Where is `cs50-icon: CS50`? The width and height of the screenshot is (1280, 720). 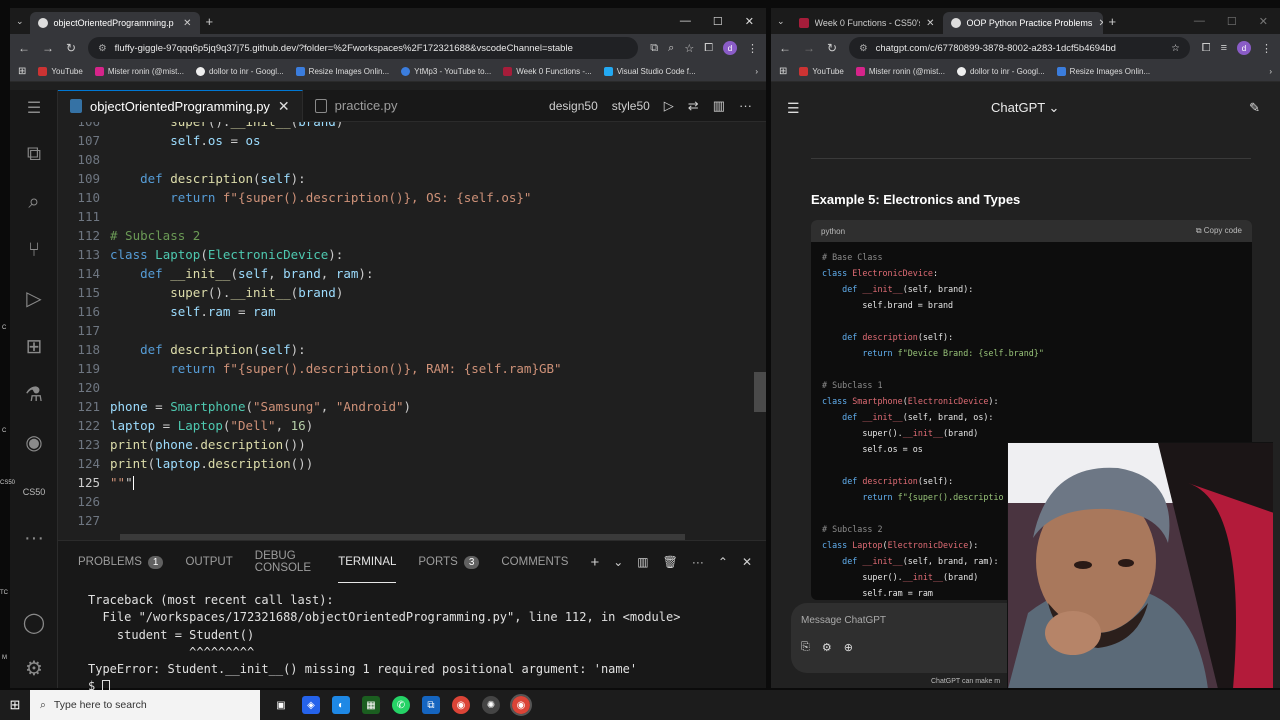 cs50-icon: CS50 is located at coordinates (34, 492).